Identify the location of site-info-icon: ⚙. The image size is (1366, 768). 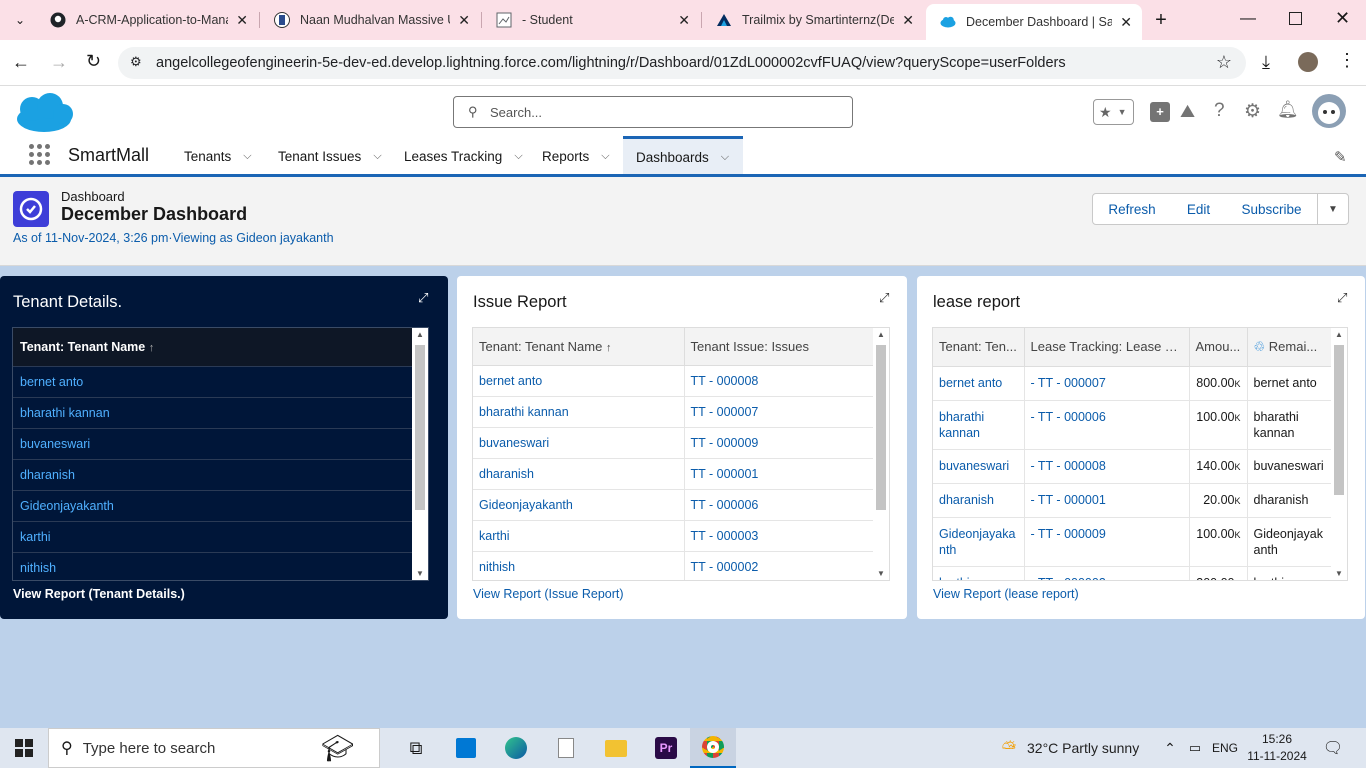
(136, 62).